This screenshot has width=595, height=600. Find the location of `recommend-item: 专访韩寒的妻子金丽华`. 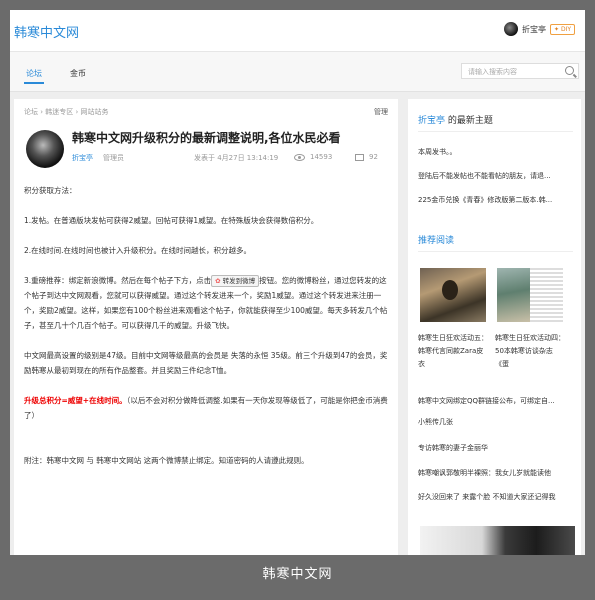

recommend-item: 专访韩寒的妻子金丽华 is located at coordinates (497, 448).